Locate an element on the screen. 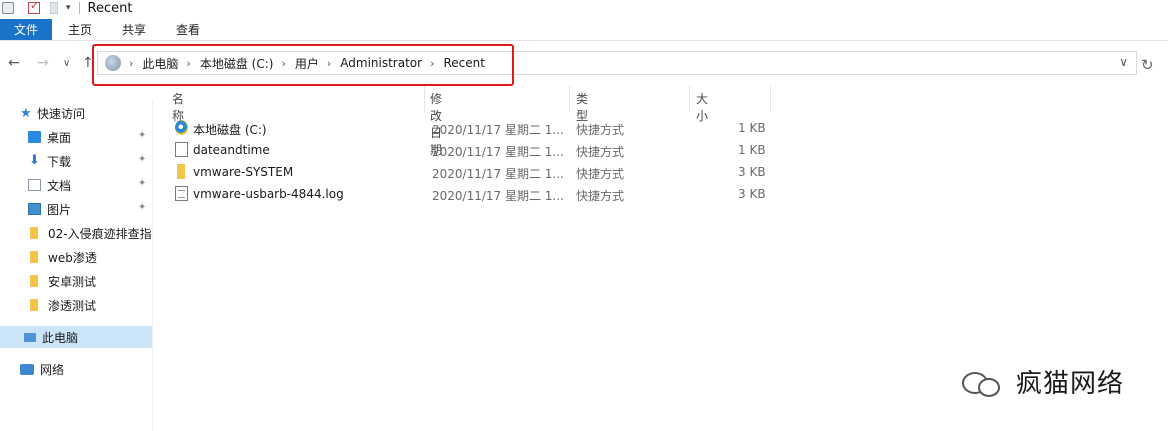 The width and height of the screenshot is (1168, 431). sidebar-item-folder-pentest: 渗透测试 is located at coordinates (76, 305).